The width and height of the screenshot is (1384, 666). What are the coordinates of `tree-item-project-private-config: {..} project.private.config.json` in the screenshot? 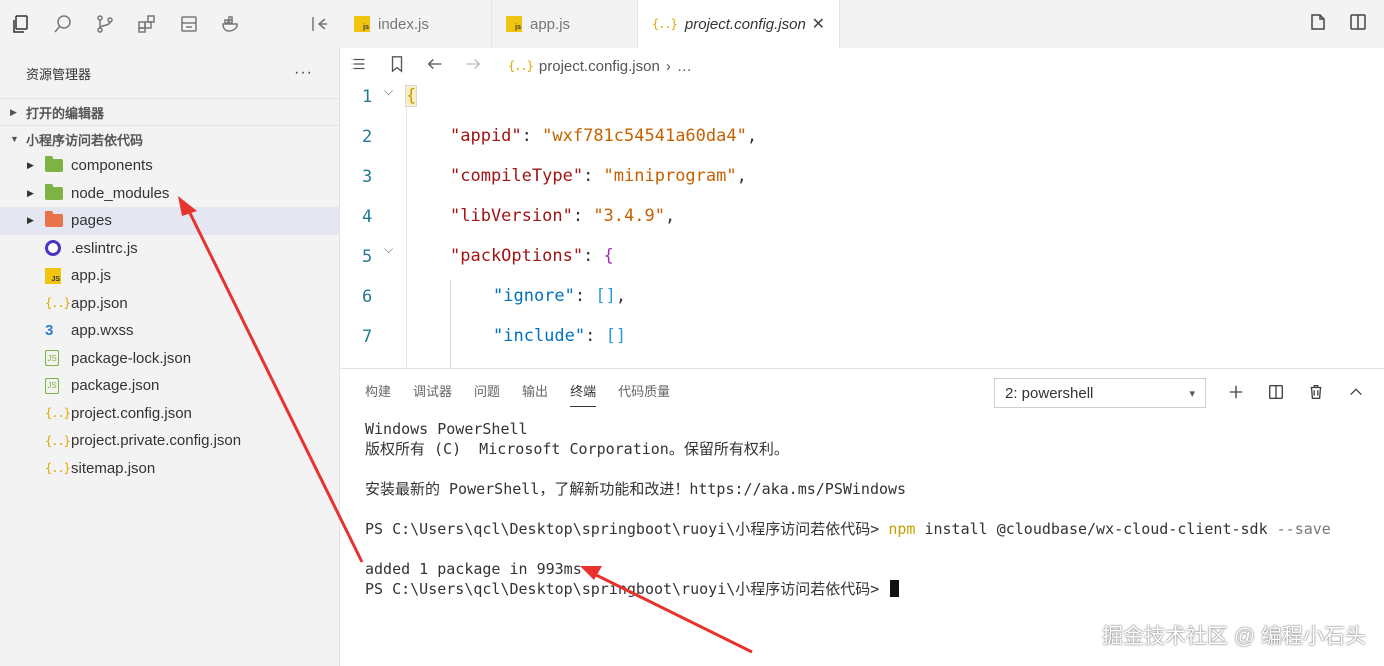 It's located at (169, 441).